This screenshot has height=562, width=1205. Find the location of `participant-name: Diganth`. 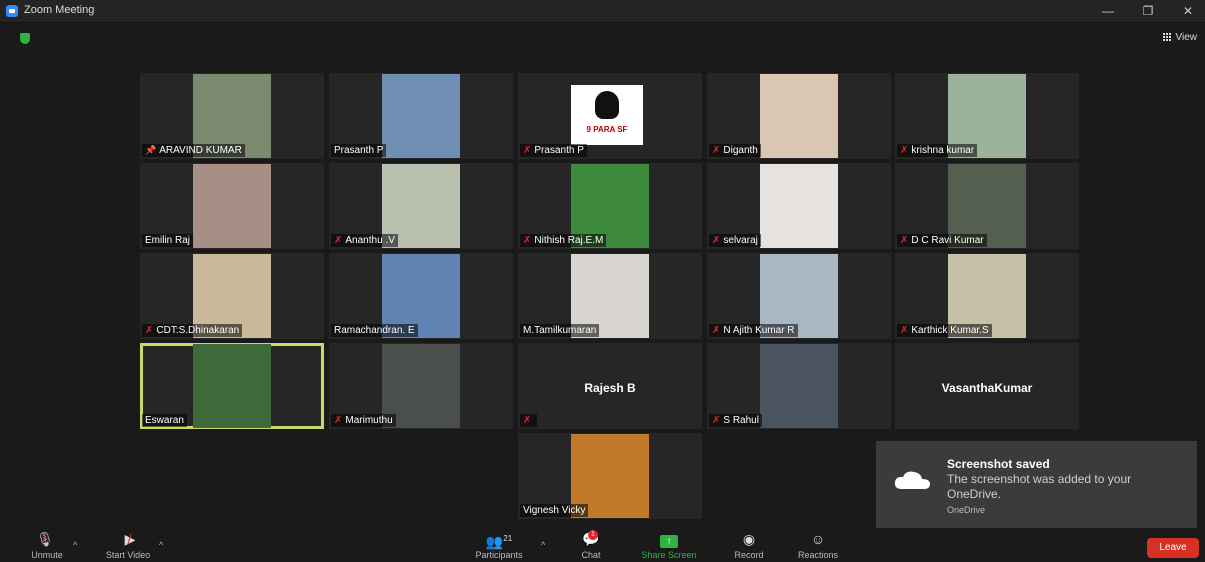

participant-name: Diganth is located at coordinates (740, 150).